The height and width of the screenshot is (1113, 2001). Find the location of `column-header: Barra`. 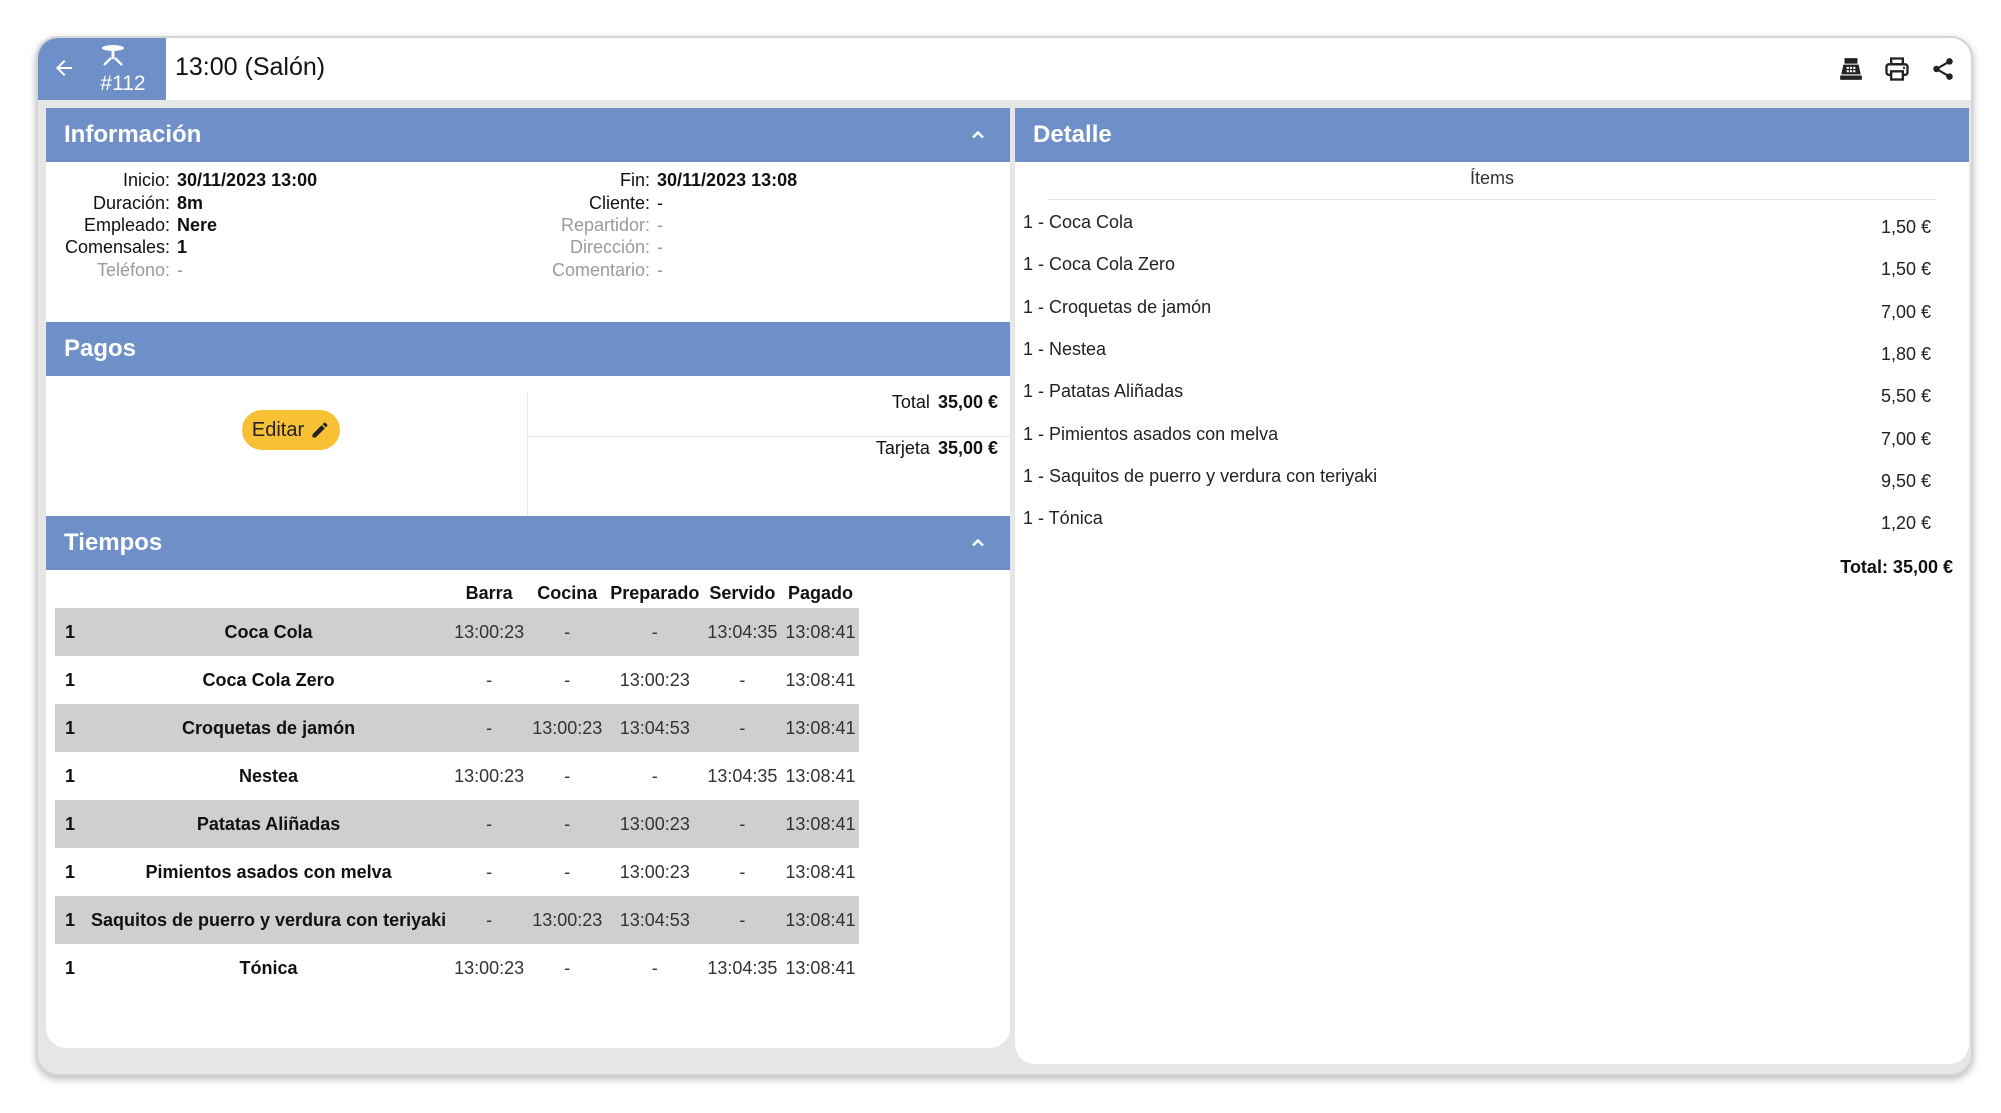

column-header: Barra is located at coordinates (489, 592).